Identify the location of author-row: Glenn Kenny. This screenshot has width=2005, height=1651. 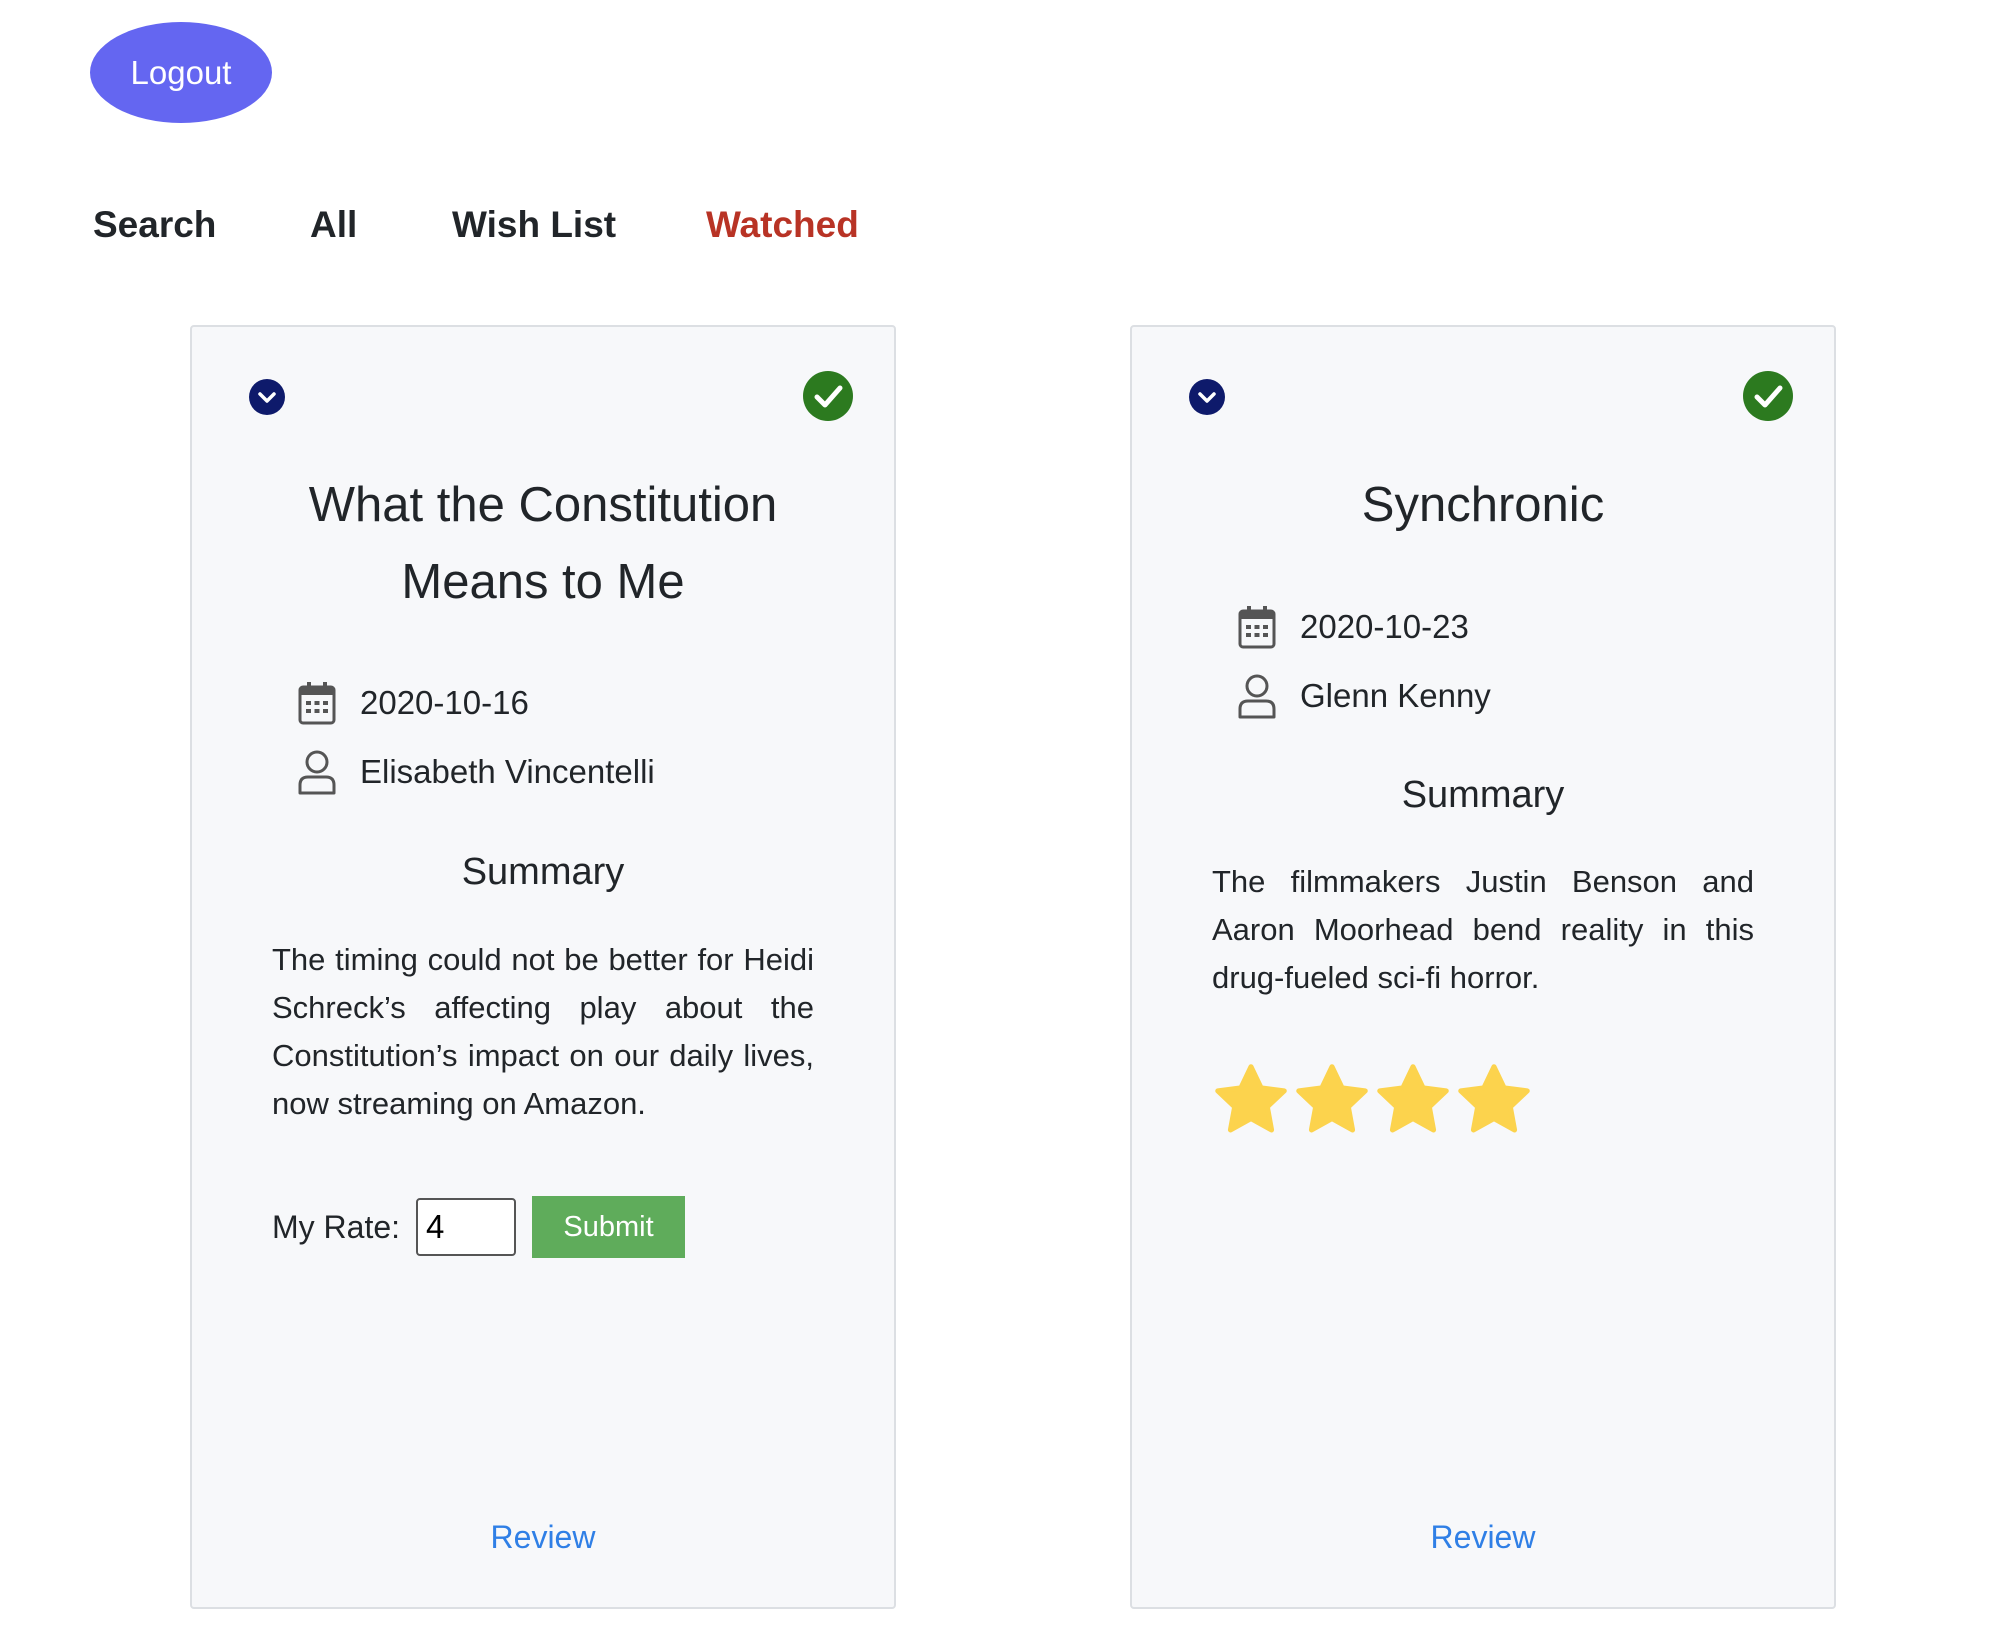
(1363, 696).